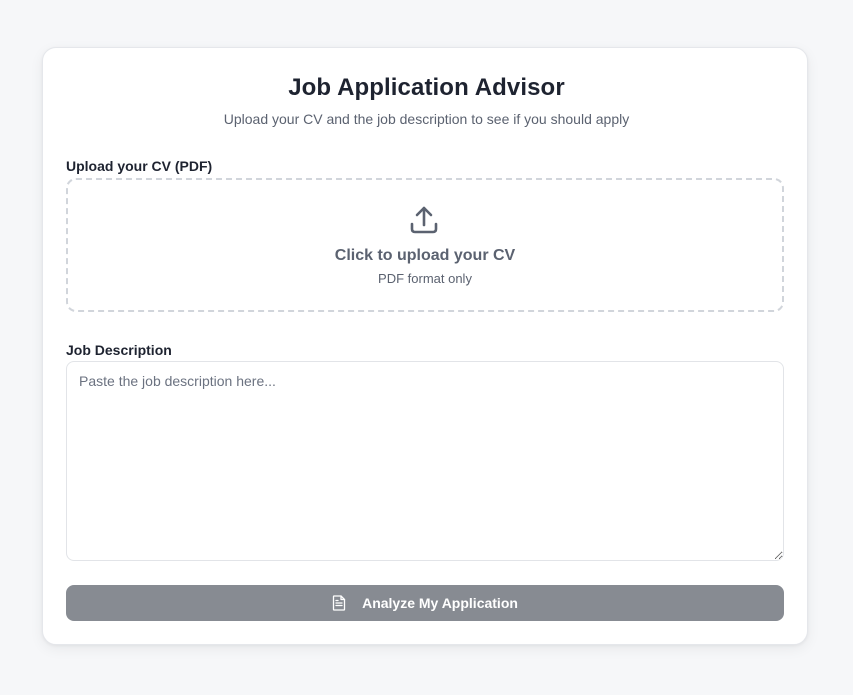 This screenshot has width=853, height=695. I want to click on document-icon, so click(339, 603).